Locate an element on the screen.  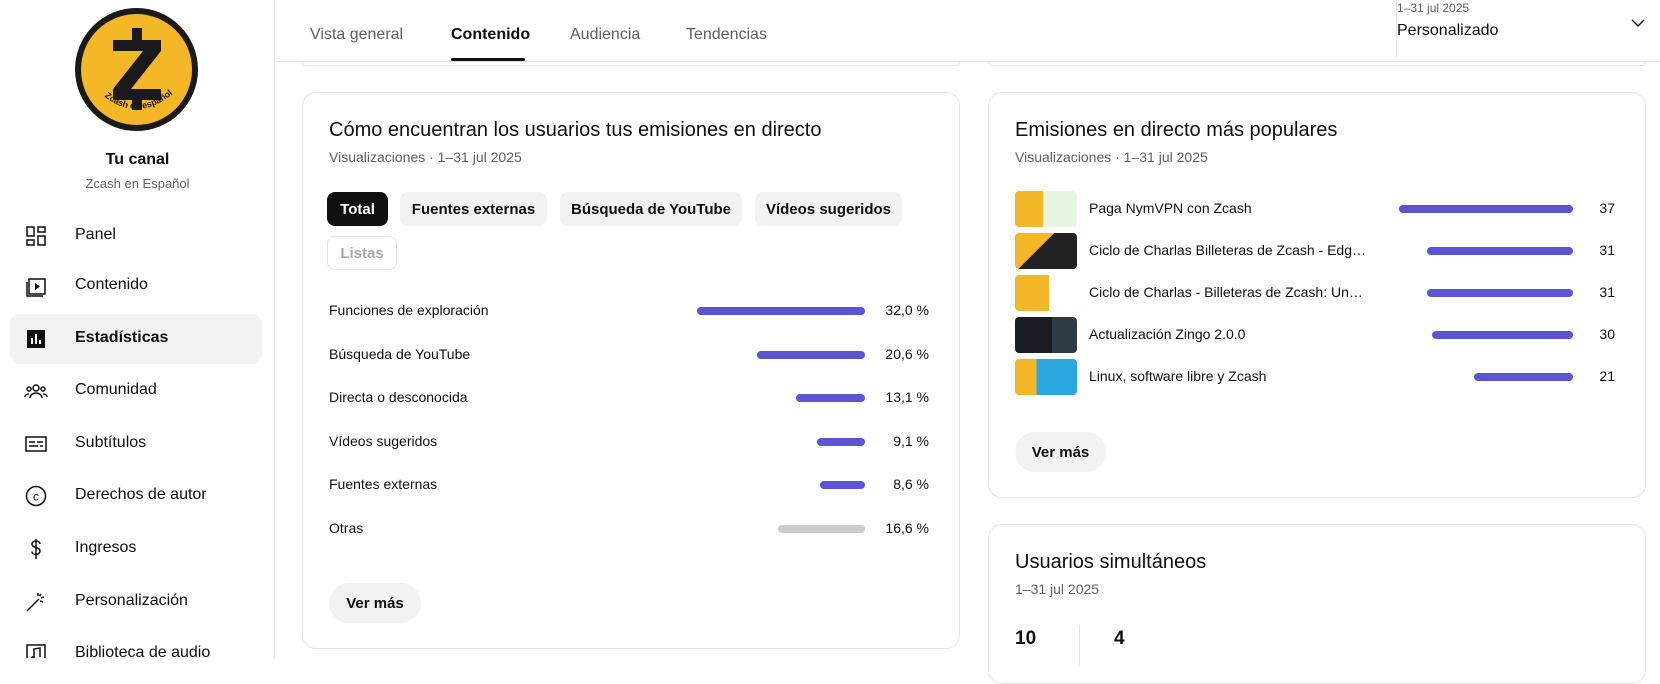
tab-audience: Audiencia is located at coordinates (605, 35).